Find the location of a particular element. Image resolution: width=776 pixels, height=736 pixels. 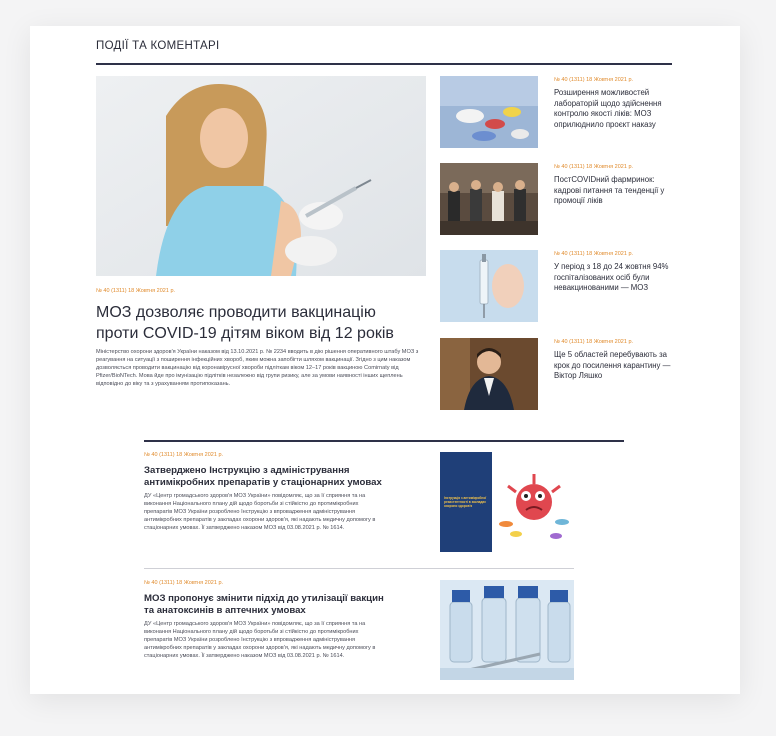

vaccine-vials-illustration is located at coordinates (507, 630).